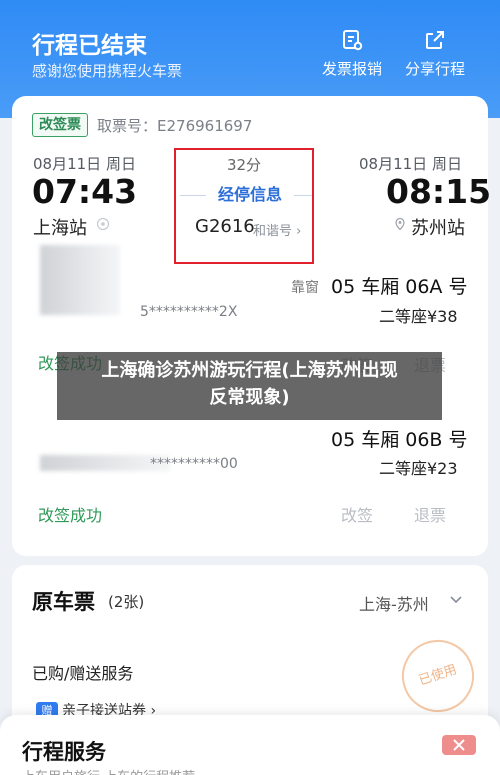 This screenshot has width=500, height=775. What do you see at coordinates (434, 69) in the screenshot?
I see `share-label: 分享行程` at bounding box center [434, 69].